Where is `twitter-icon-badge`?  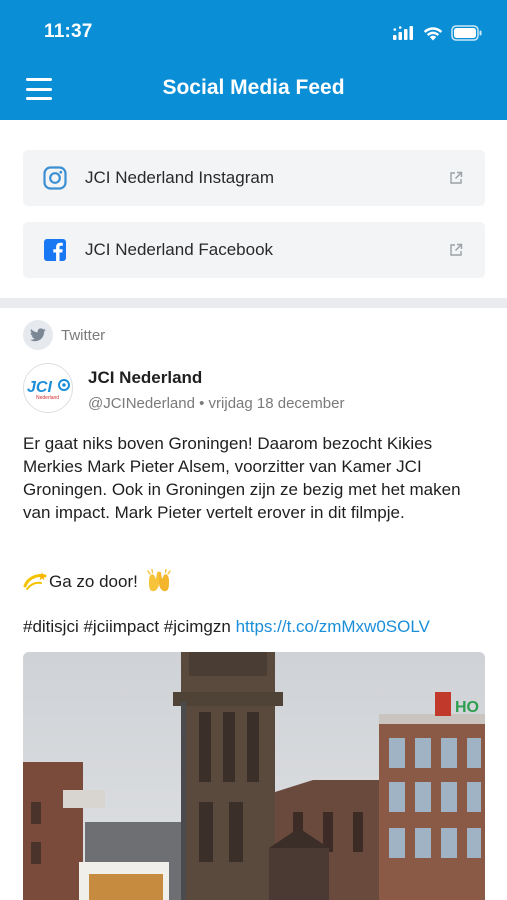 twitter-icon-badge is located at coordinates (38, 335).